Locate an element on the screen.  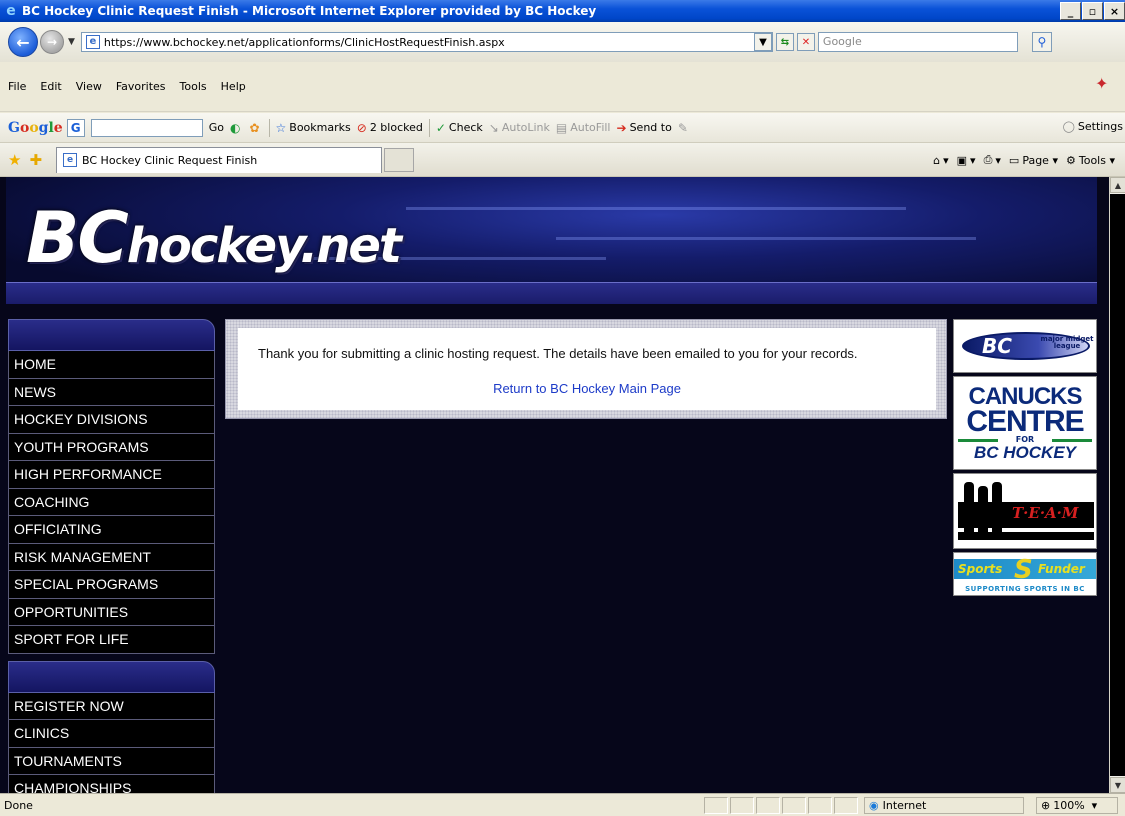
pdf-icon: ✦ is located at coordinates (1105, 84).